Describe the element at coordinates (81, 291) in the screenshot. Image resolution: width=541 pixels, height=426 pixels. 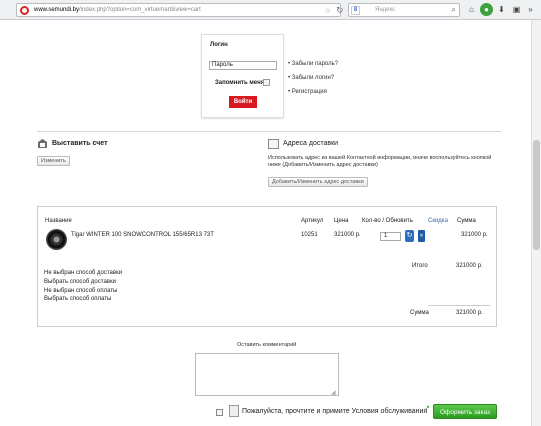
I see `payment-status: Не выбран способ оплаты` at that location.